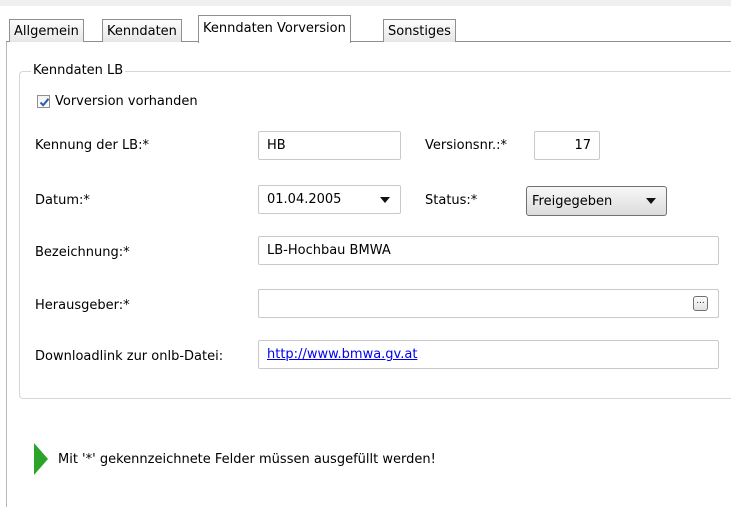 This screenshot has width=731, height=507. I want to click on versionsnr-label: Versionsnr.:*, so click(466, 145).